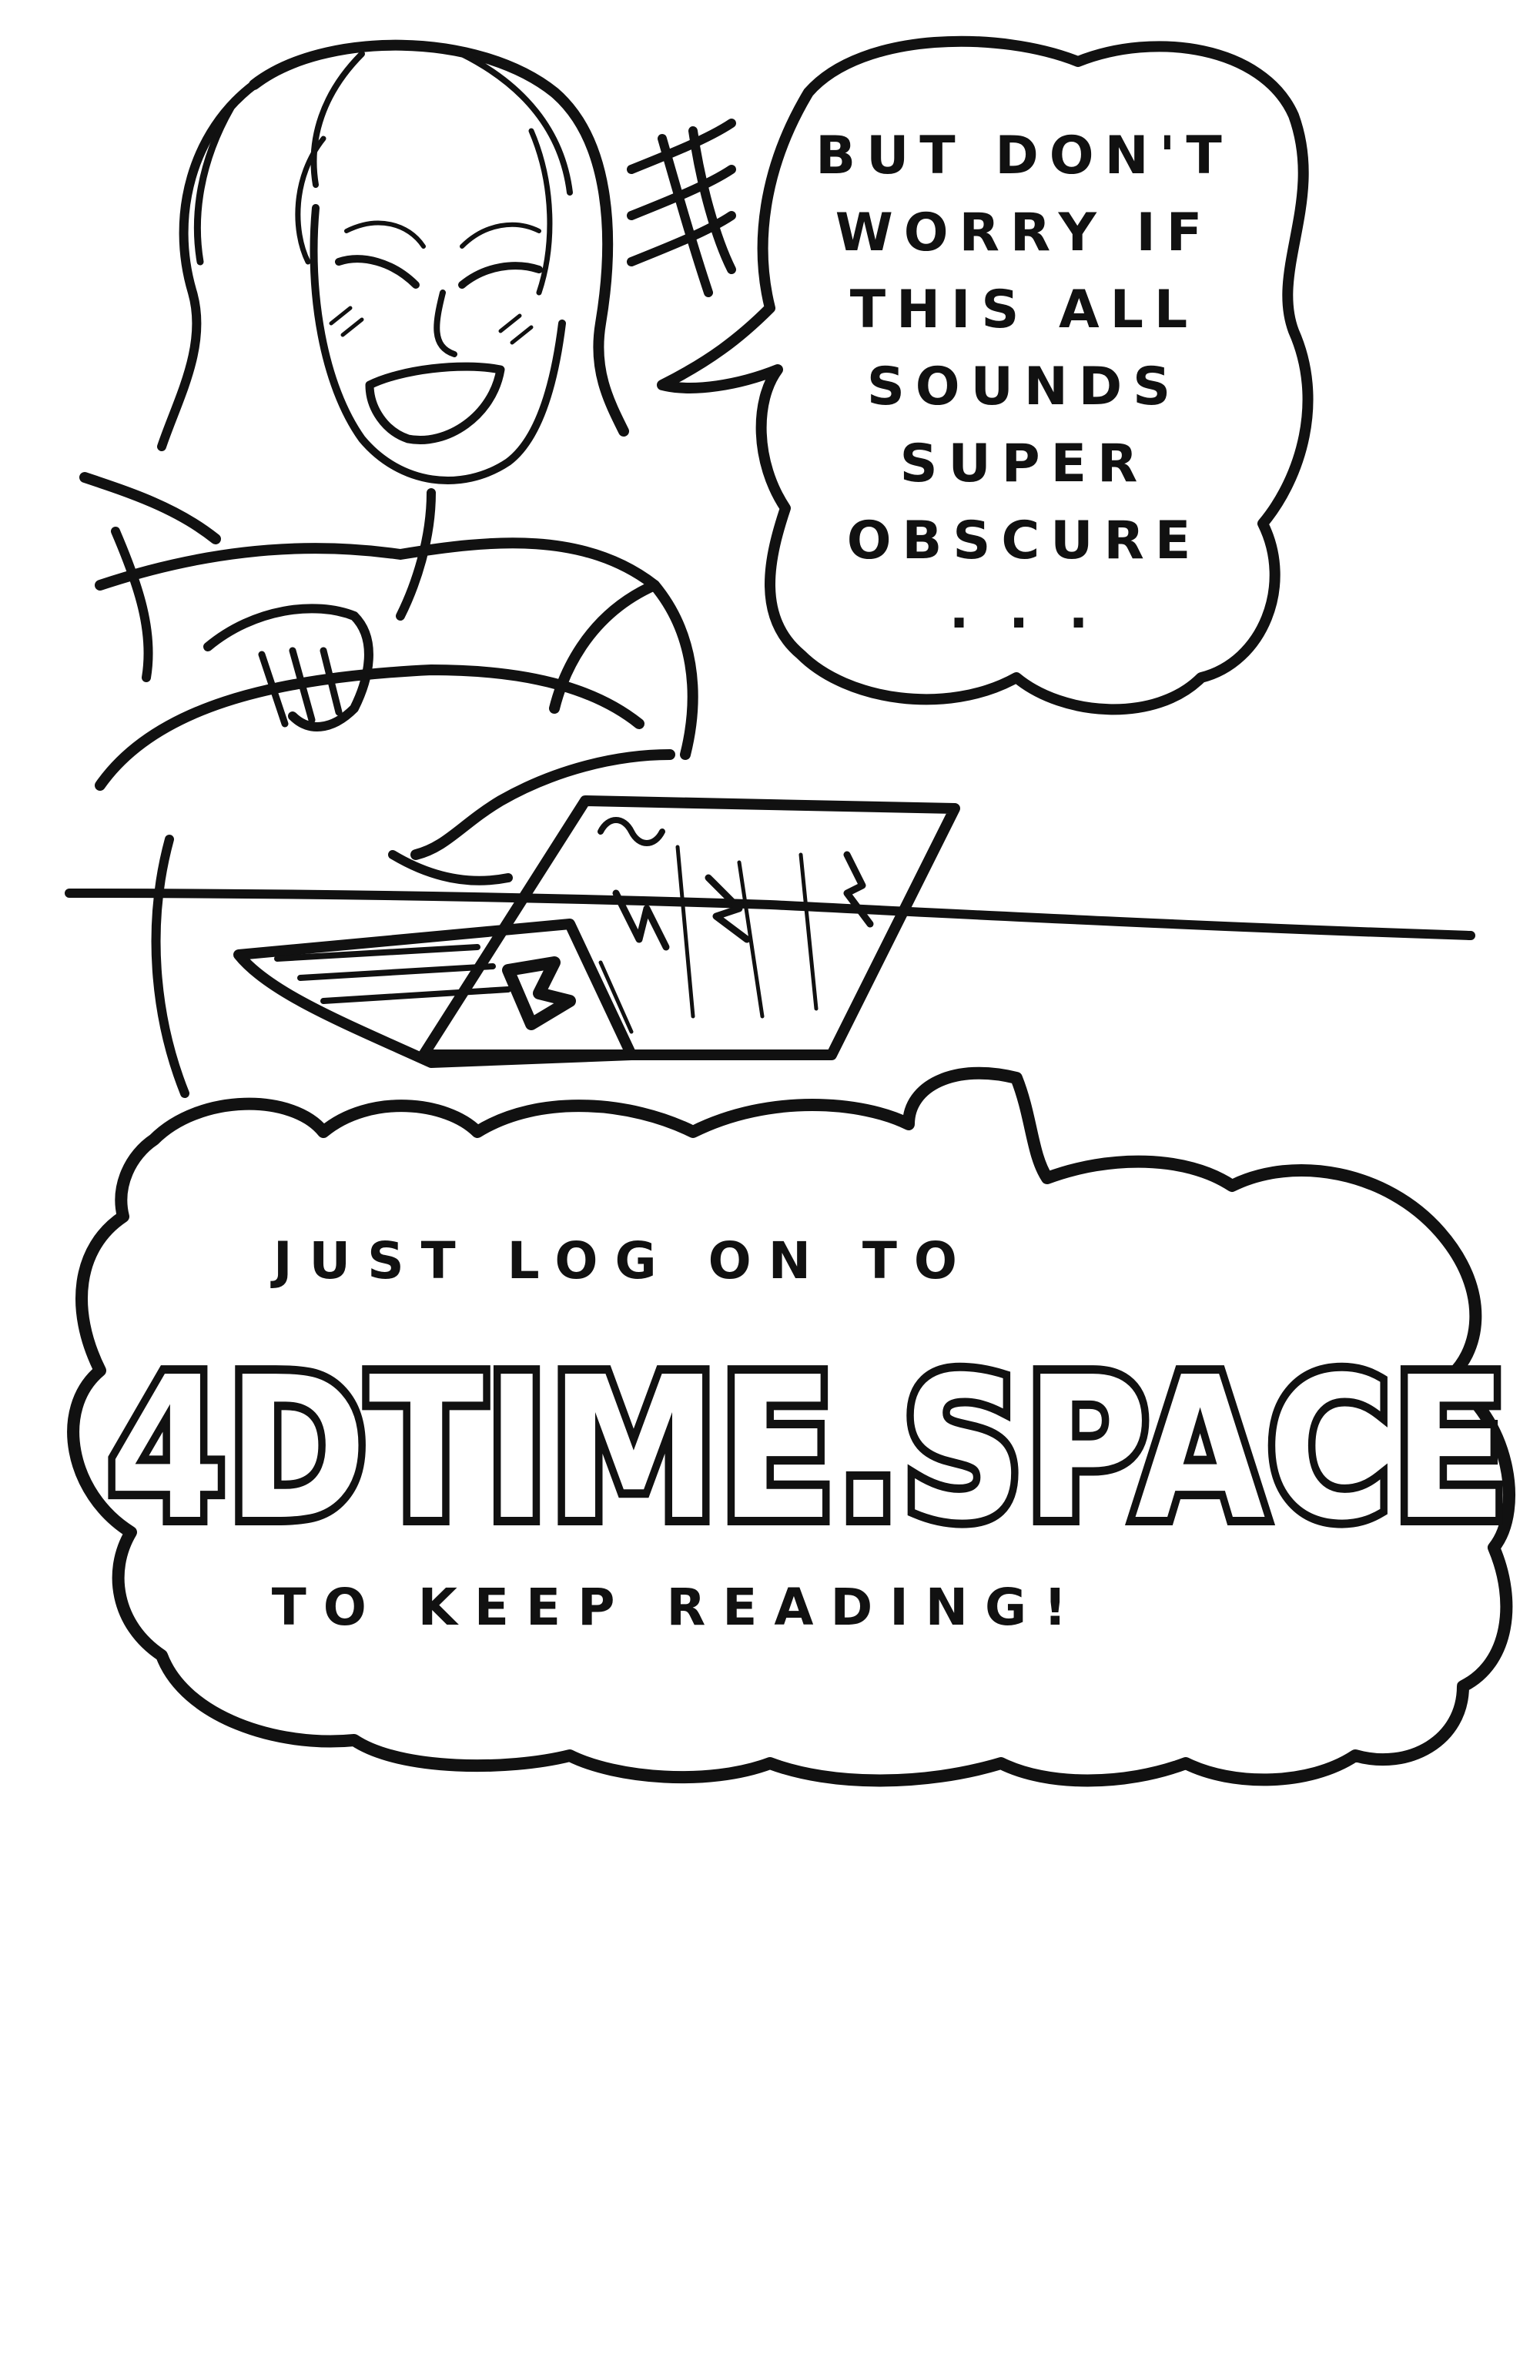 This screenshot has width=1540, height=2380. Describe the element at coordinates (1024, 310) in the screenshot. I see `speech-line: THIS ALL` at that location.